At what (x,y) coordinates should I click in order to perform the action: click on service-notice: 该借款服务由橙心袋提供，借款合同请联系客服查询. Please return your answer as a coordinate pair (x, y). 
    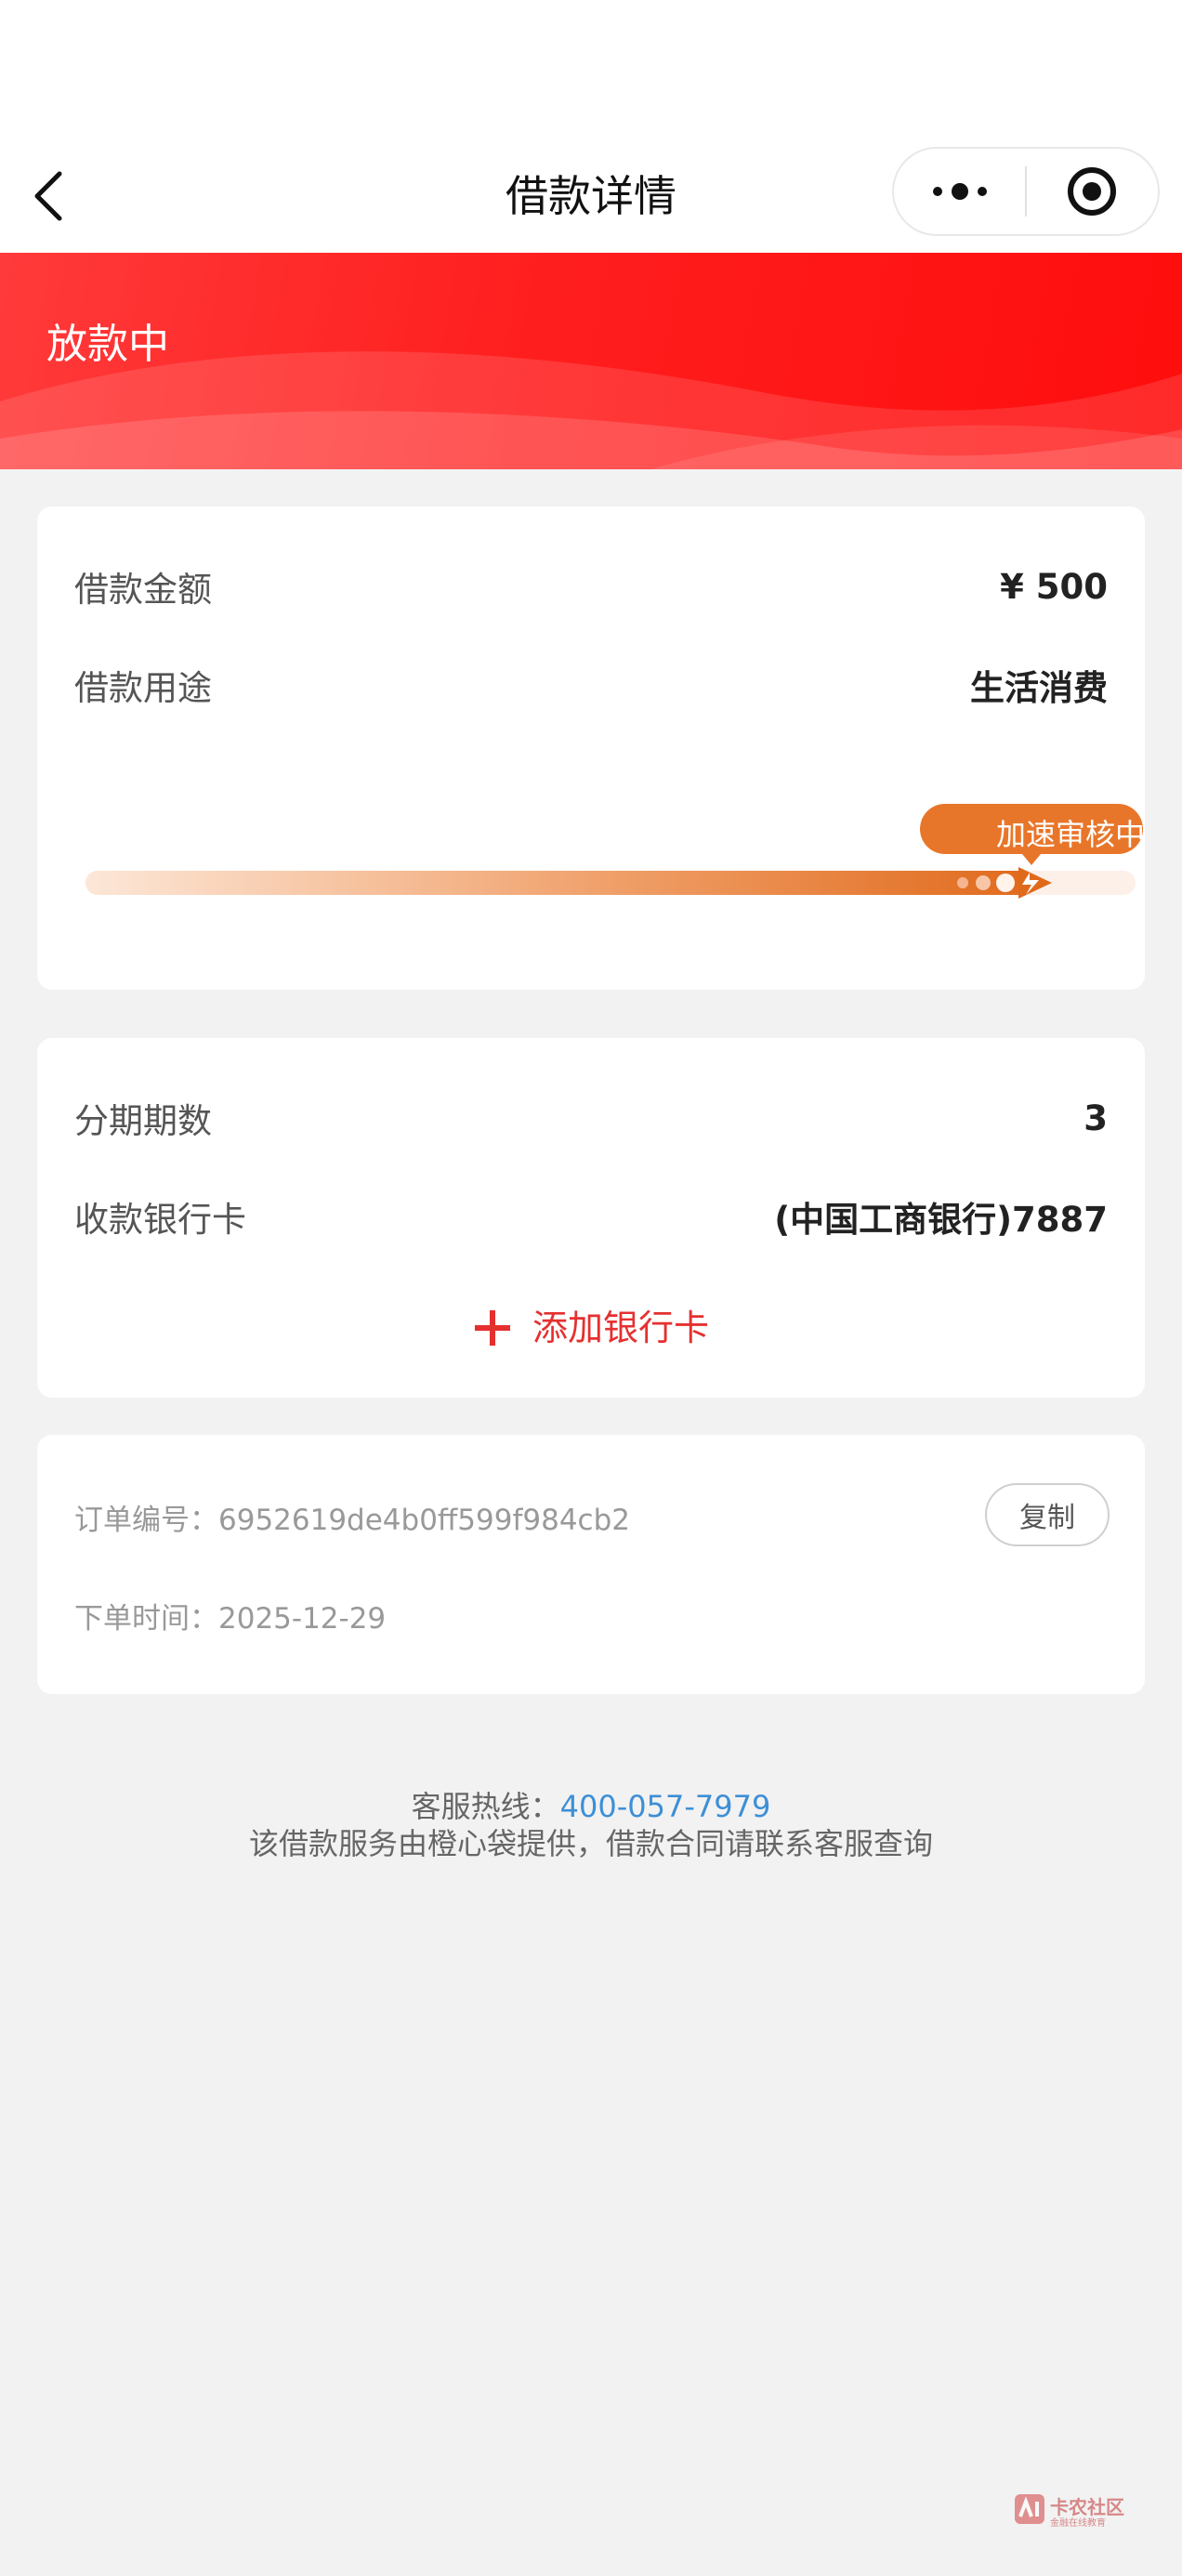
    Looking at the image, I should click on (590, 1843).